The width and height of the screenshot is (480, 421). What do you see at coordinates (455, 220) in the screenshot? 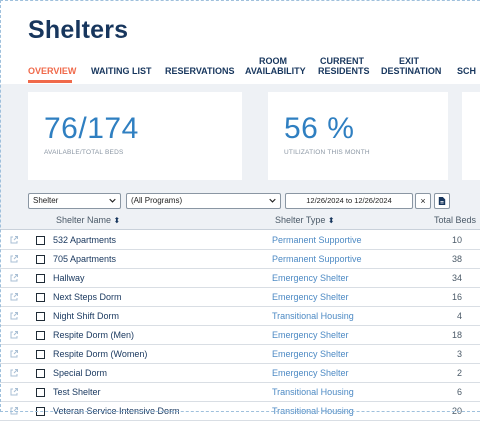
I see `column-total-beds: Total Beds` at bounding box center [455, 220].